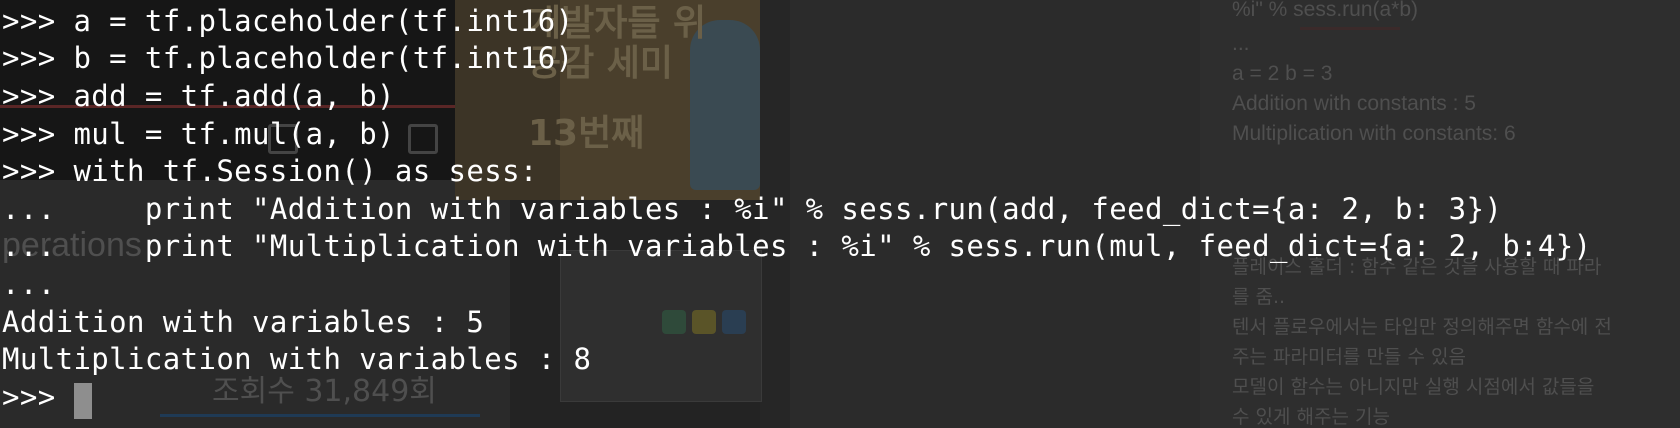  I want to click on terminal-line: >>> mul = tf.mul(a, b), so click(198, 134).